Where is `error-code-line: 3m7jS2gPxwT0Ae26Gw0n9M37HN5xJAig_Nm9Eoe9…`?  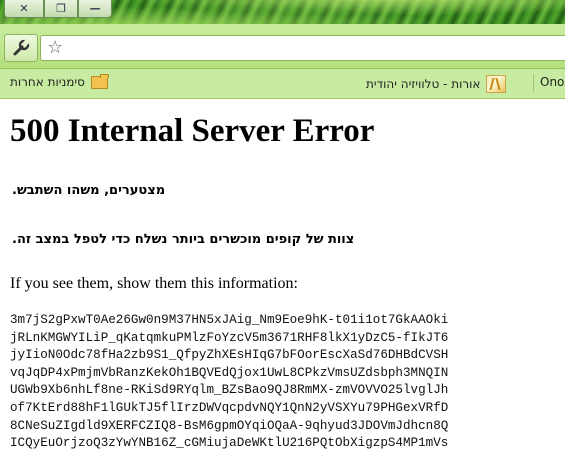 error-code-line: 3m7jS2gPxwT0Ae26Gw0n9M37HN5xJAig_Nm9Eoe9… is located at coordinates (229, 320).